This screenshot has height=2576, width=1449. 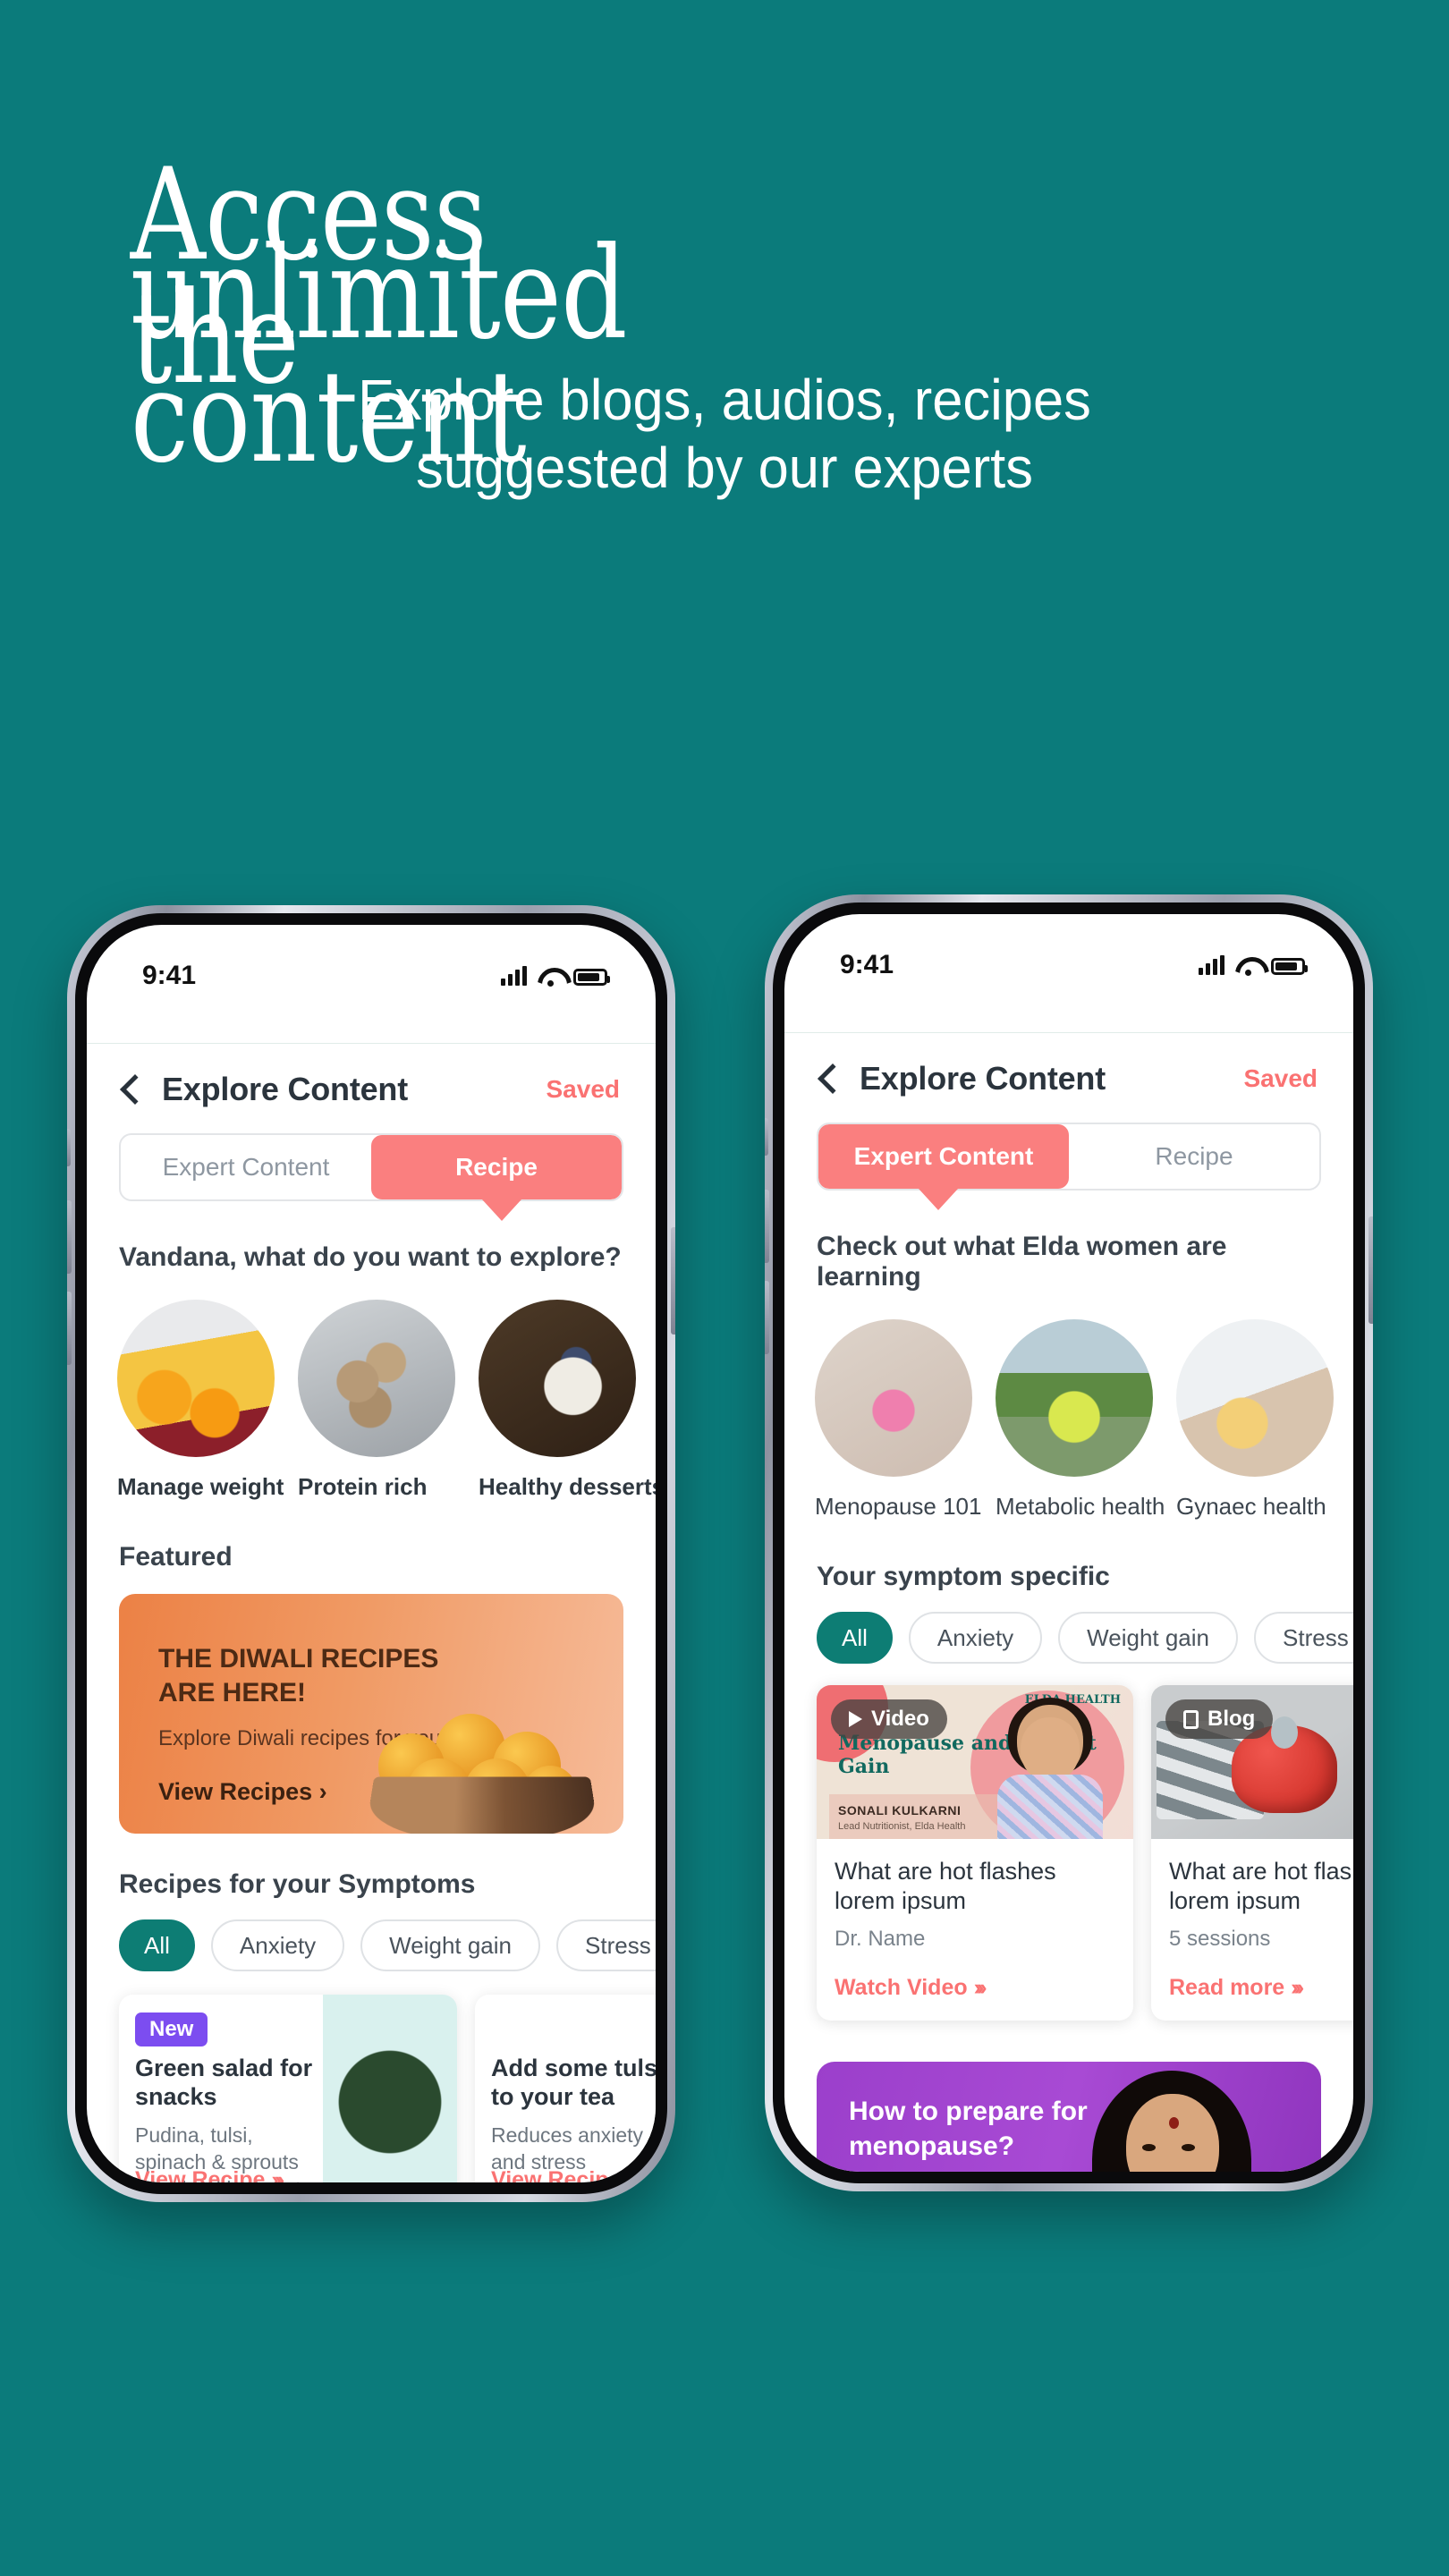 I want to click on hero-title-line-2: unlimited content, so click(x=379, y=355).